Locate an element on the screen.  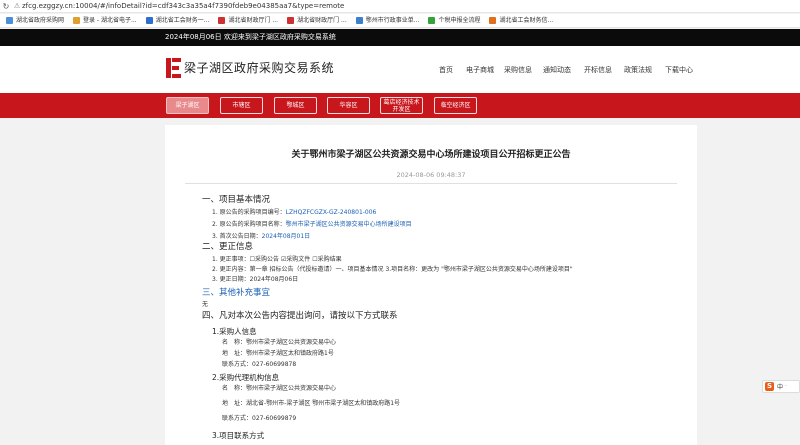
ime-lang-label: 中 is located at coordinates (780, 386).